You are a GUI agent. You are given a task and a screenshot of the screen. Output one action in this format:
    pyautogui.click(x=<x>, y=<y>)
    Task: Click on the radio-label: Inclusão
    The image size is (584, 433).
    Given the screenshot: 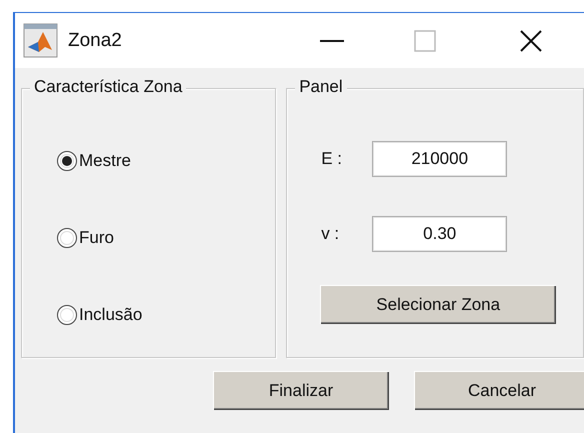 What is the action you would take?
    pyautogui.click(x=110, y=315)
    